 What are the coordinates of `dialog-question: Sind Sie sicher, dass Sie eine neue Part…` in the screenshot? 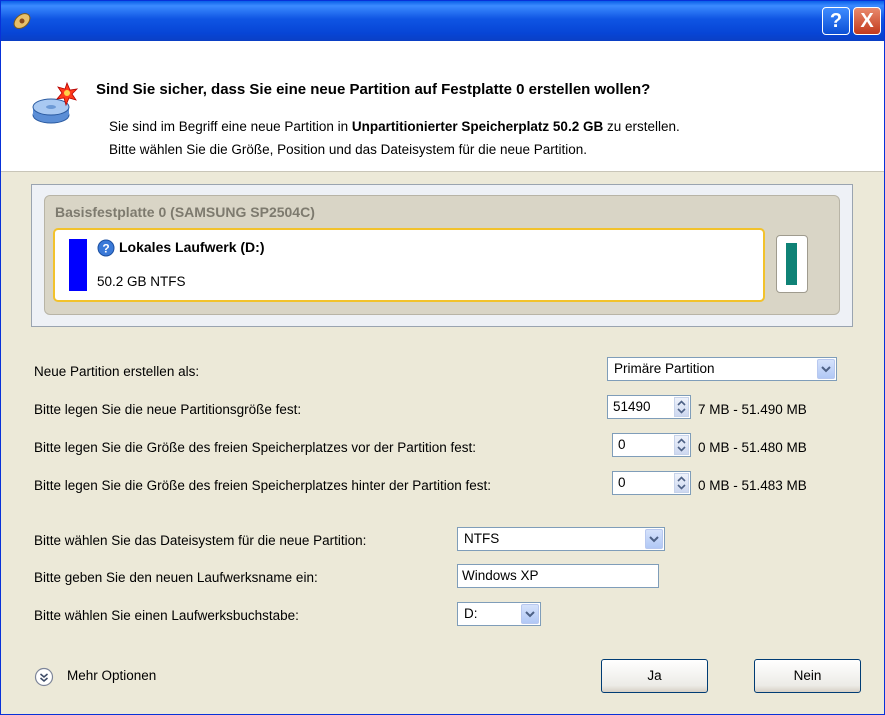 It's located at (373, 89).